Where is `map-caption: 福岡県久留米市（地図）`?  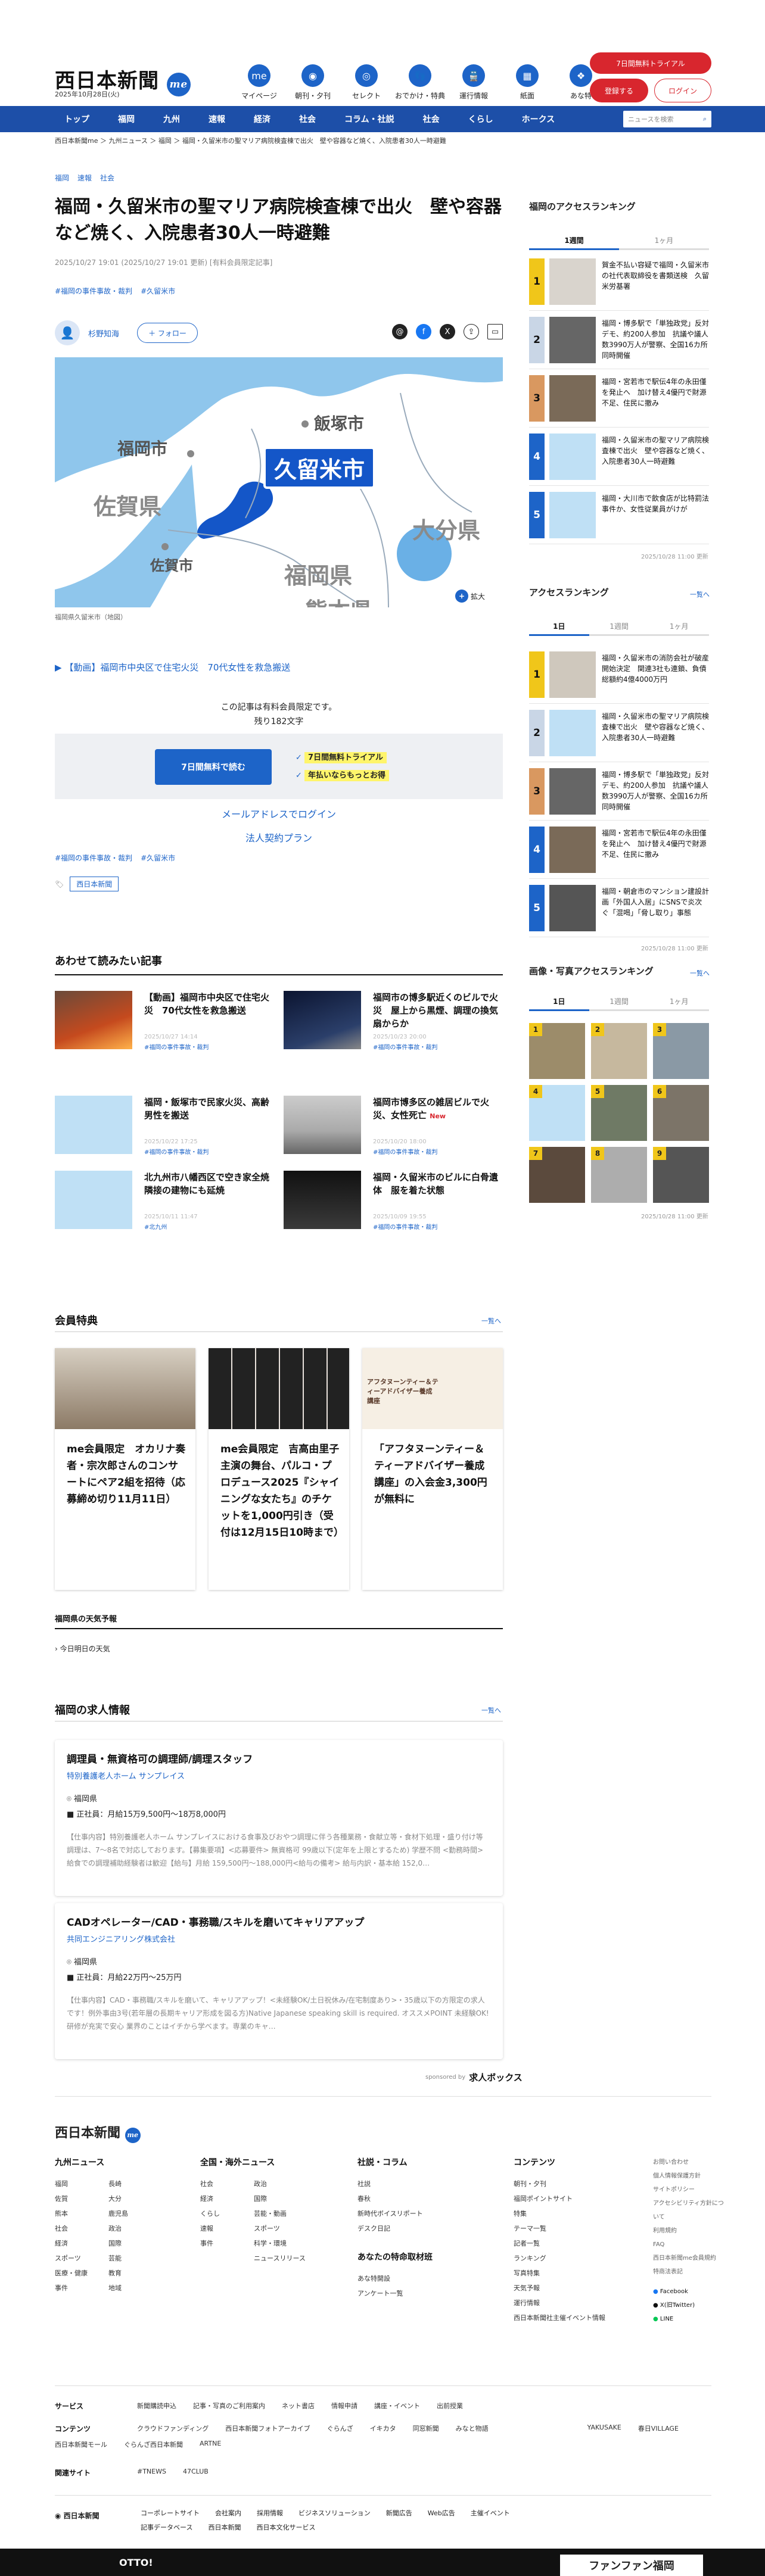 map-caption: 福岡県久留米市（地図） is located at coordinates (91, 617).